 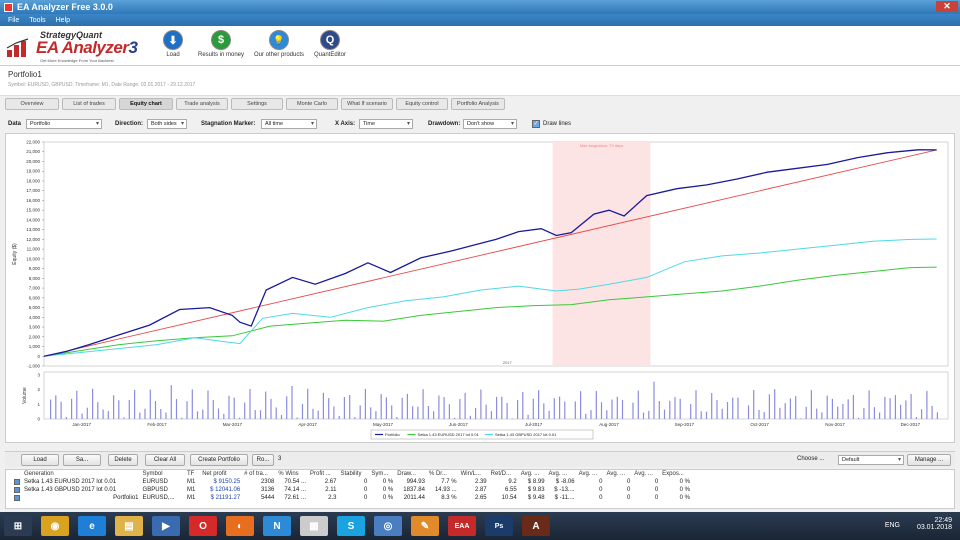 I want to click on col-net-profit: Net profit, so click(x=221, y=474).